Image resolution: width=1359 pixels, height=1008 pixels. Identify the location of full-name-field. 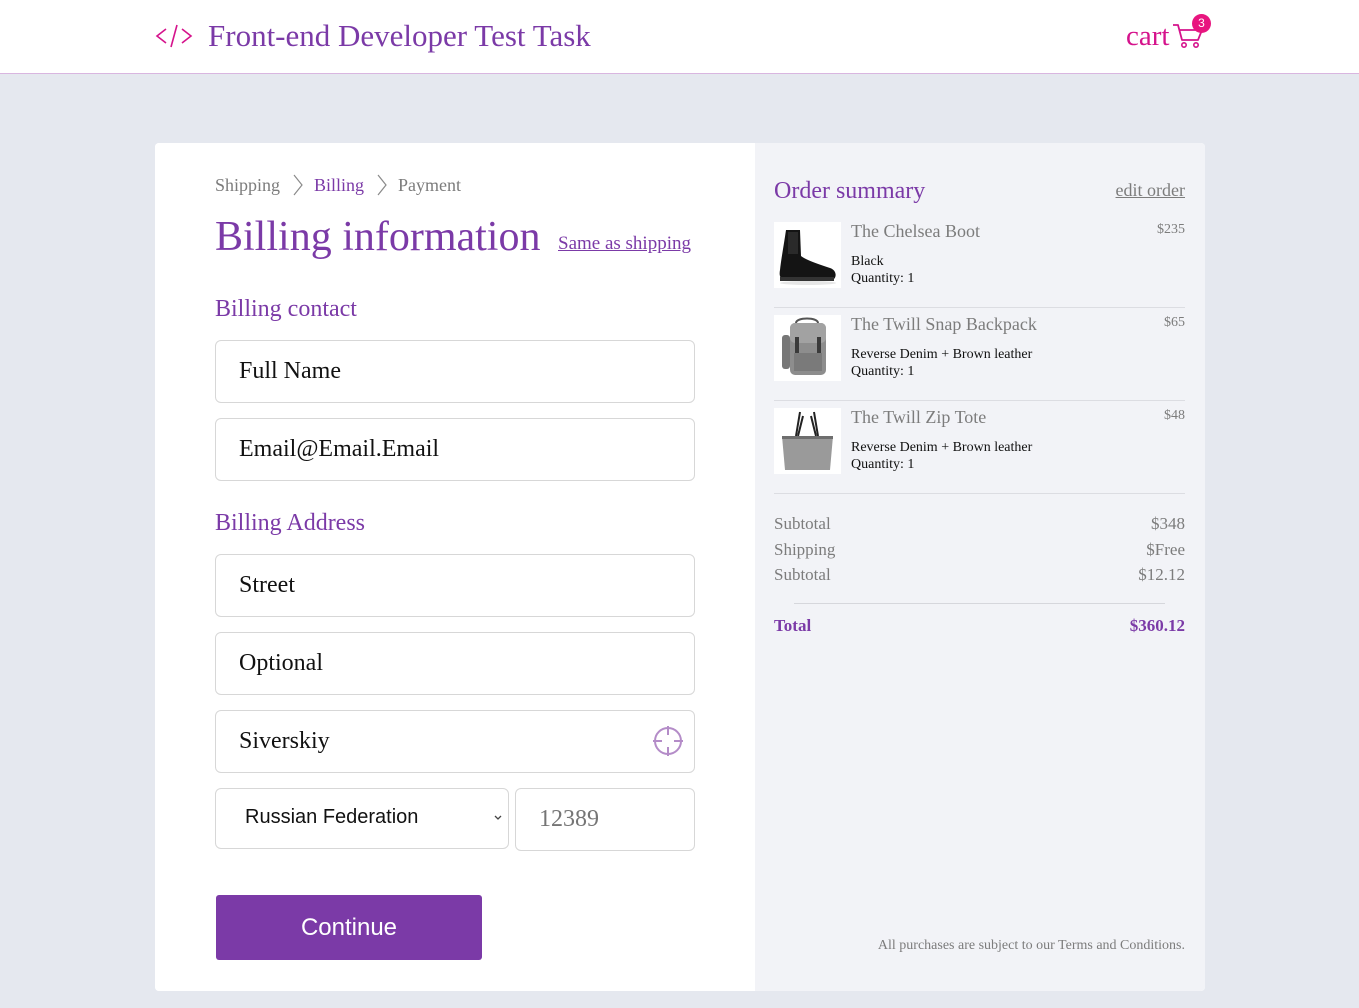
(455, 371).